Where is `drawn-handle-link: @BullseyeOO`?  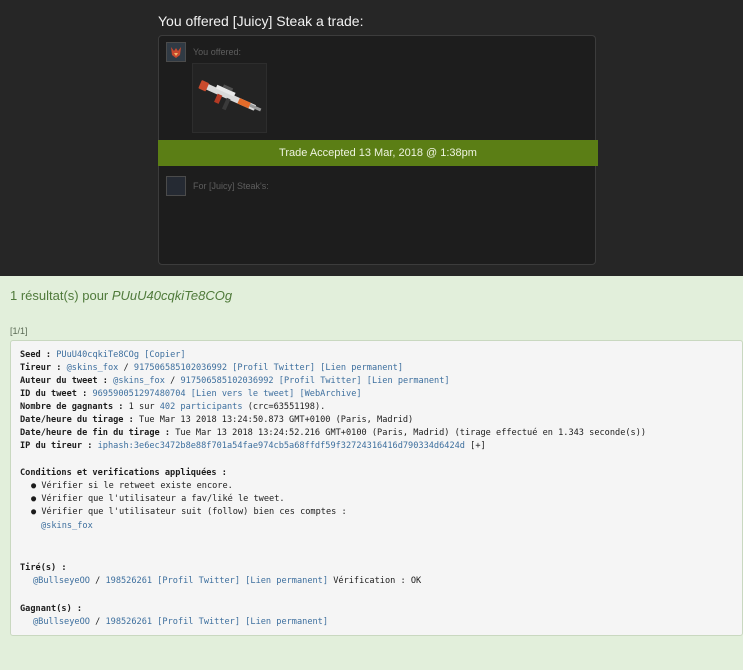 drawn-handle-link: @BullseyeOO is located at coordinates (61, 581).